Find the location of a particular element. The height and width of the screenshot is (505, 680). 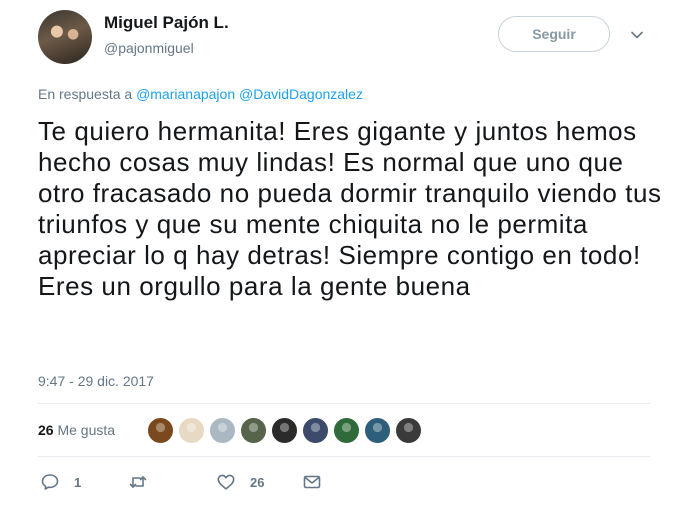

chevron-down-icon is located at coordinates (637, 35).